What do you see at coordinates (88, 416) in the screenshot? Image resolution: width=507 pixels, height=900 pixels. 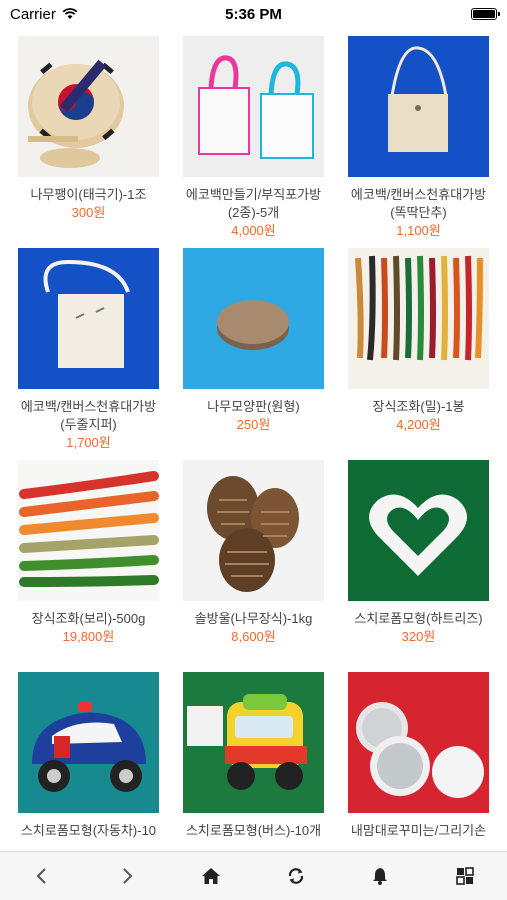 I see `product-name: 에코백/캔버스천휴대가방 (두줄지퍼)` at bounding box center [88, 416].